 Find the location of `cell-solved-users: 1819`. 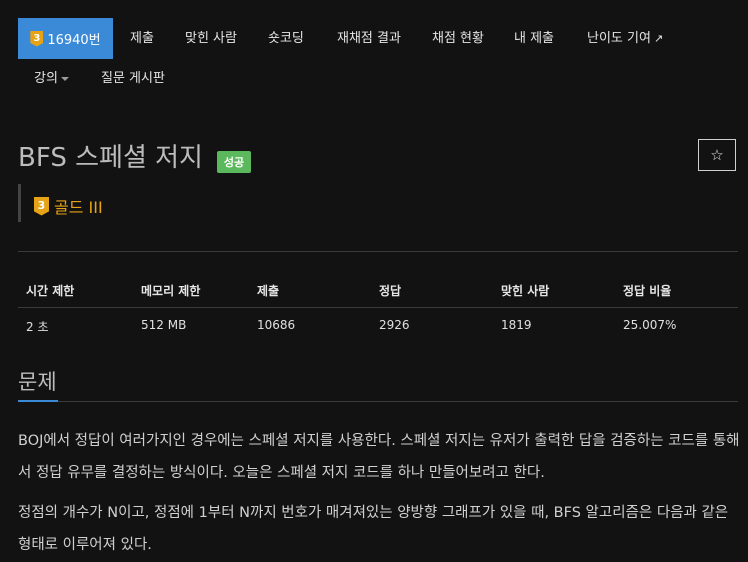

cell-solved-users: 1819 is located at coordinates (516, 325).